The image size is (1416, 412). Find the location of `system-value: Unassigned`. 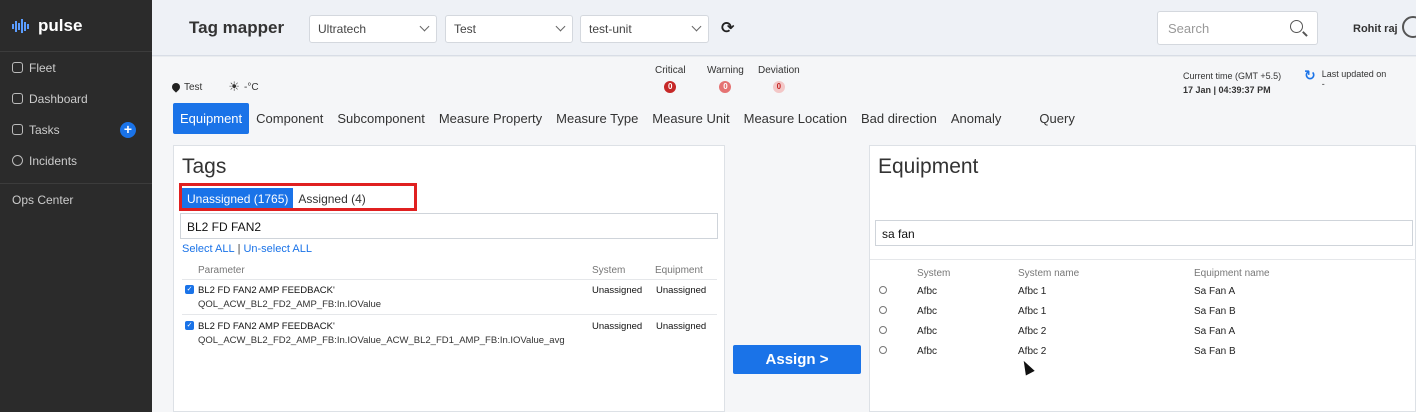

system-value: Unassigned is located at coordinates (617, 326).